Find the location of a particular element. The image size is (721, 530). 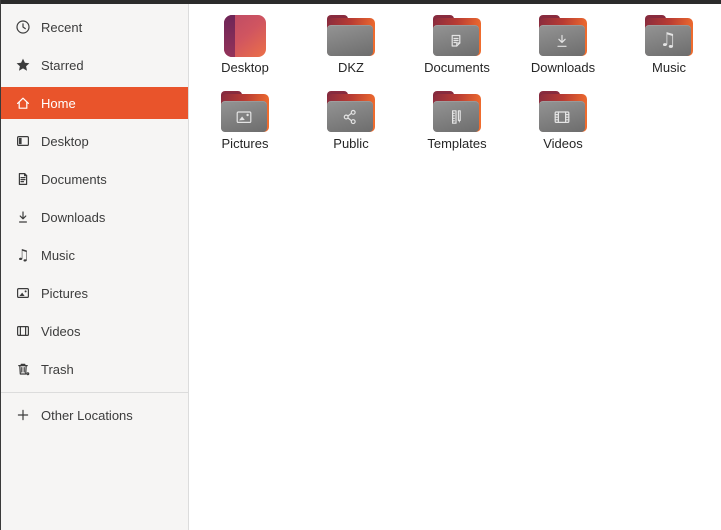

sidebar-item-videos: Videos is located at coordinates (94, 331).